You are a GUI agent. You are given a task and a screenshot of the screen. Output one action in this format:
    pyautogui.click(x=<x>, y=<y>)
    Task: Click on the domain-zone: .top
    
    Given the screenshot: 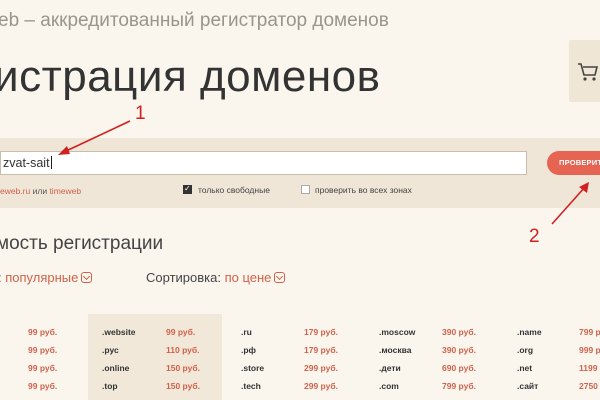 What is the action you would take?
    pyautogui.click(x=110, y=386)
    